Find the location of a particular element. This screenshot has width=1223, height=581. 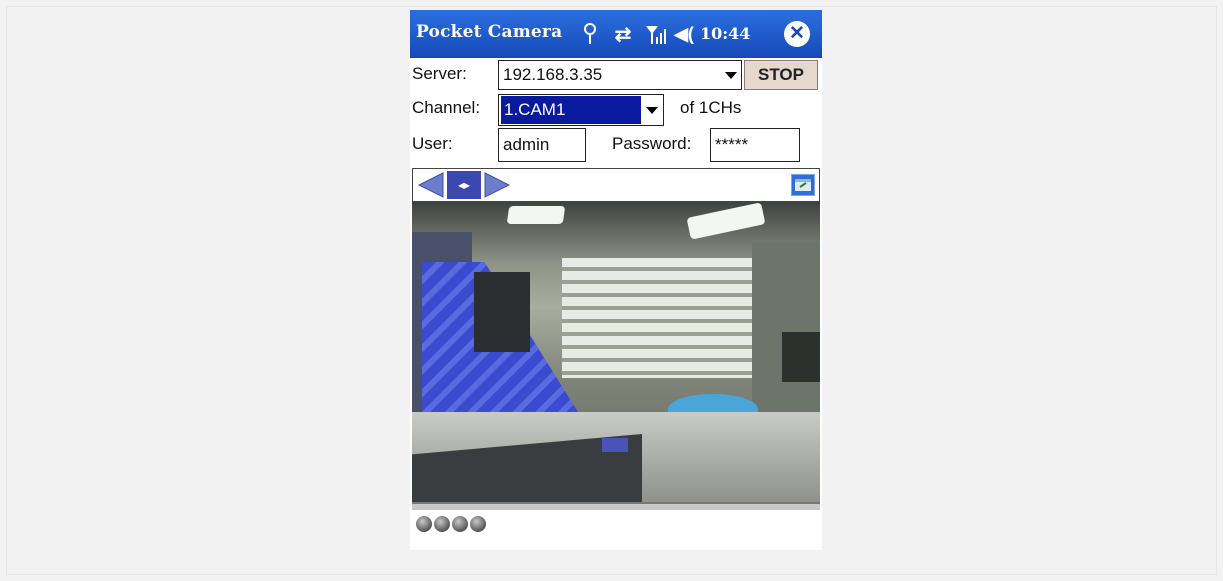

title-bar: Pocket Camera ⇄ ◀︎( 10:44 ✕ is located at coordinates (616, 34).